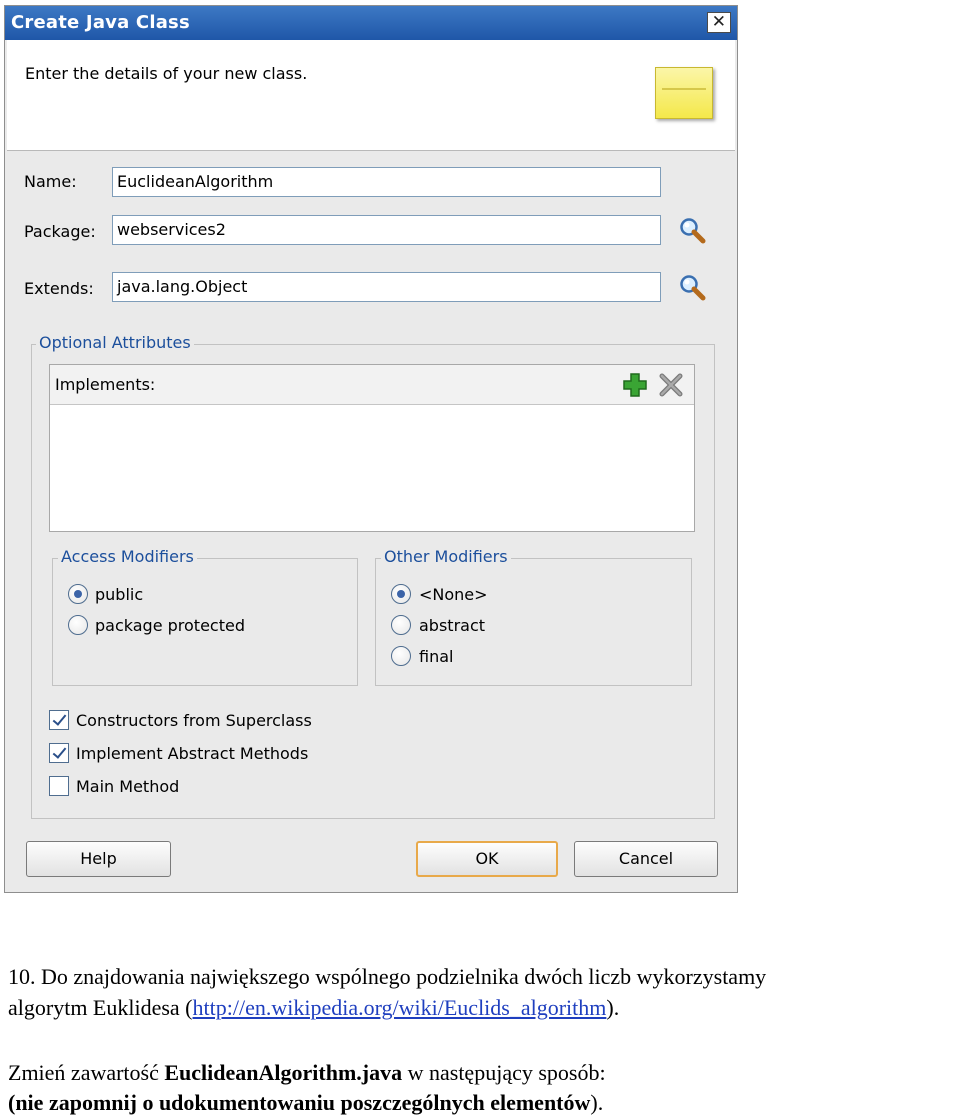 This screenshot has width=960, height=1119. Describe the element at coordinates (127, 557) in the screenshot. I see `access-modifiers-title: Access Modifiers` at that location.